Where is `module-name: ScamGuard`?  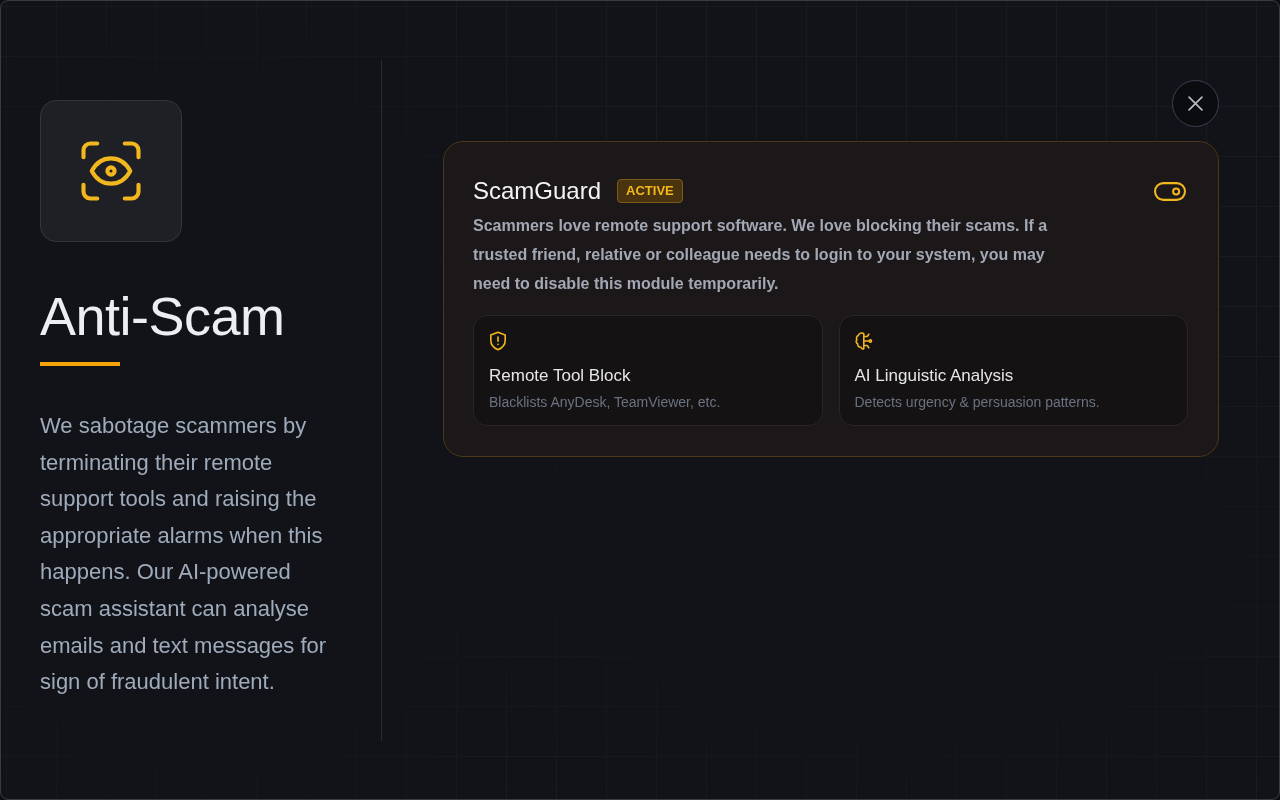 module-name: ScamGuard is located at coordinates (537, 191).